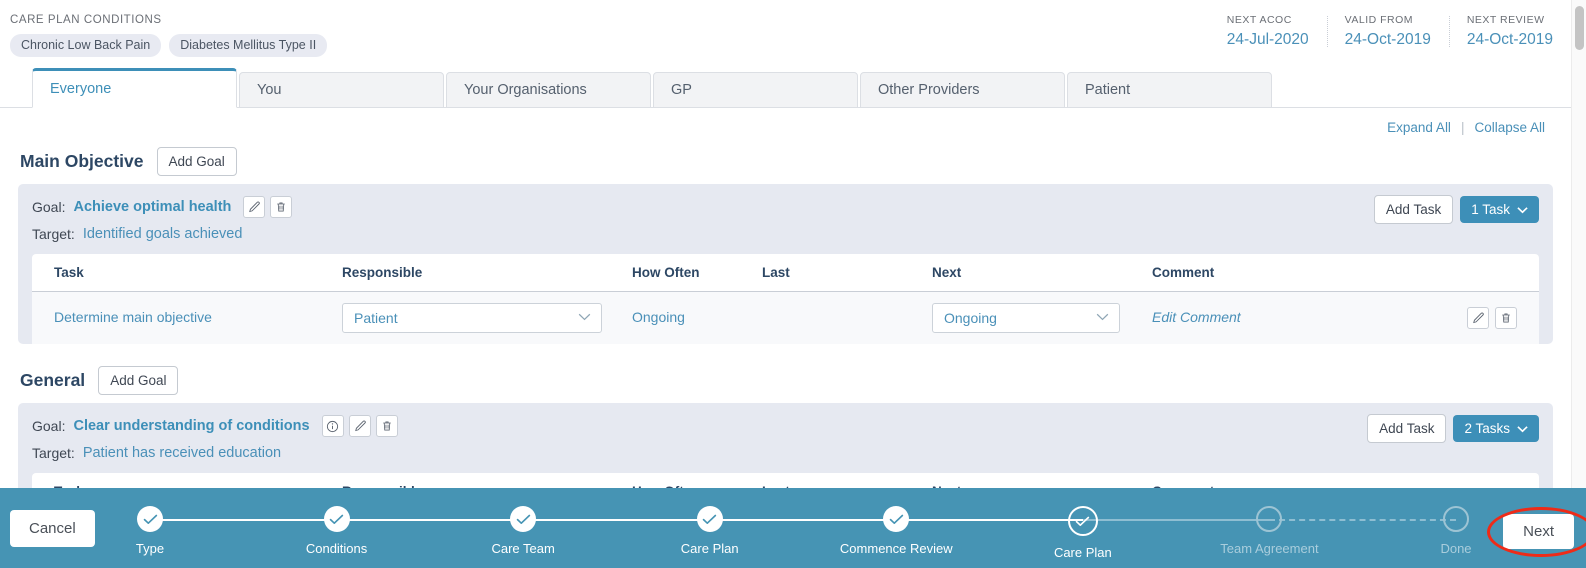  I want to click on target-prefix-label: Target:, so click(53, 234).